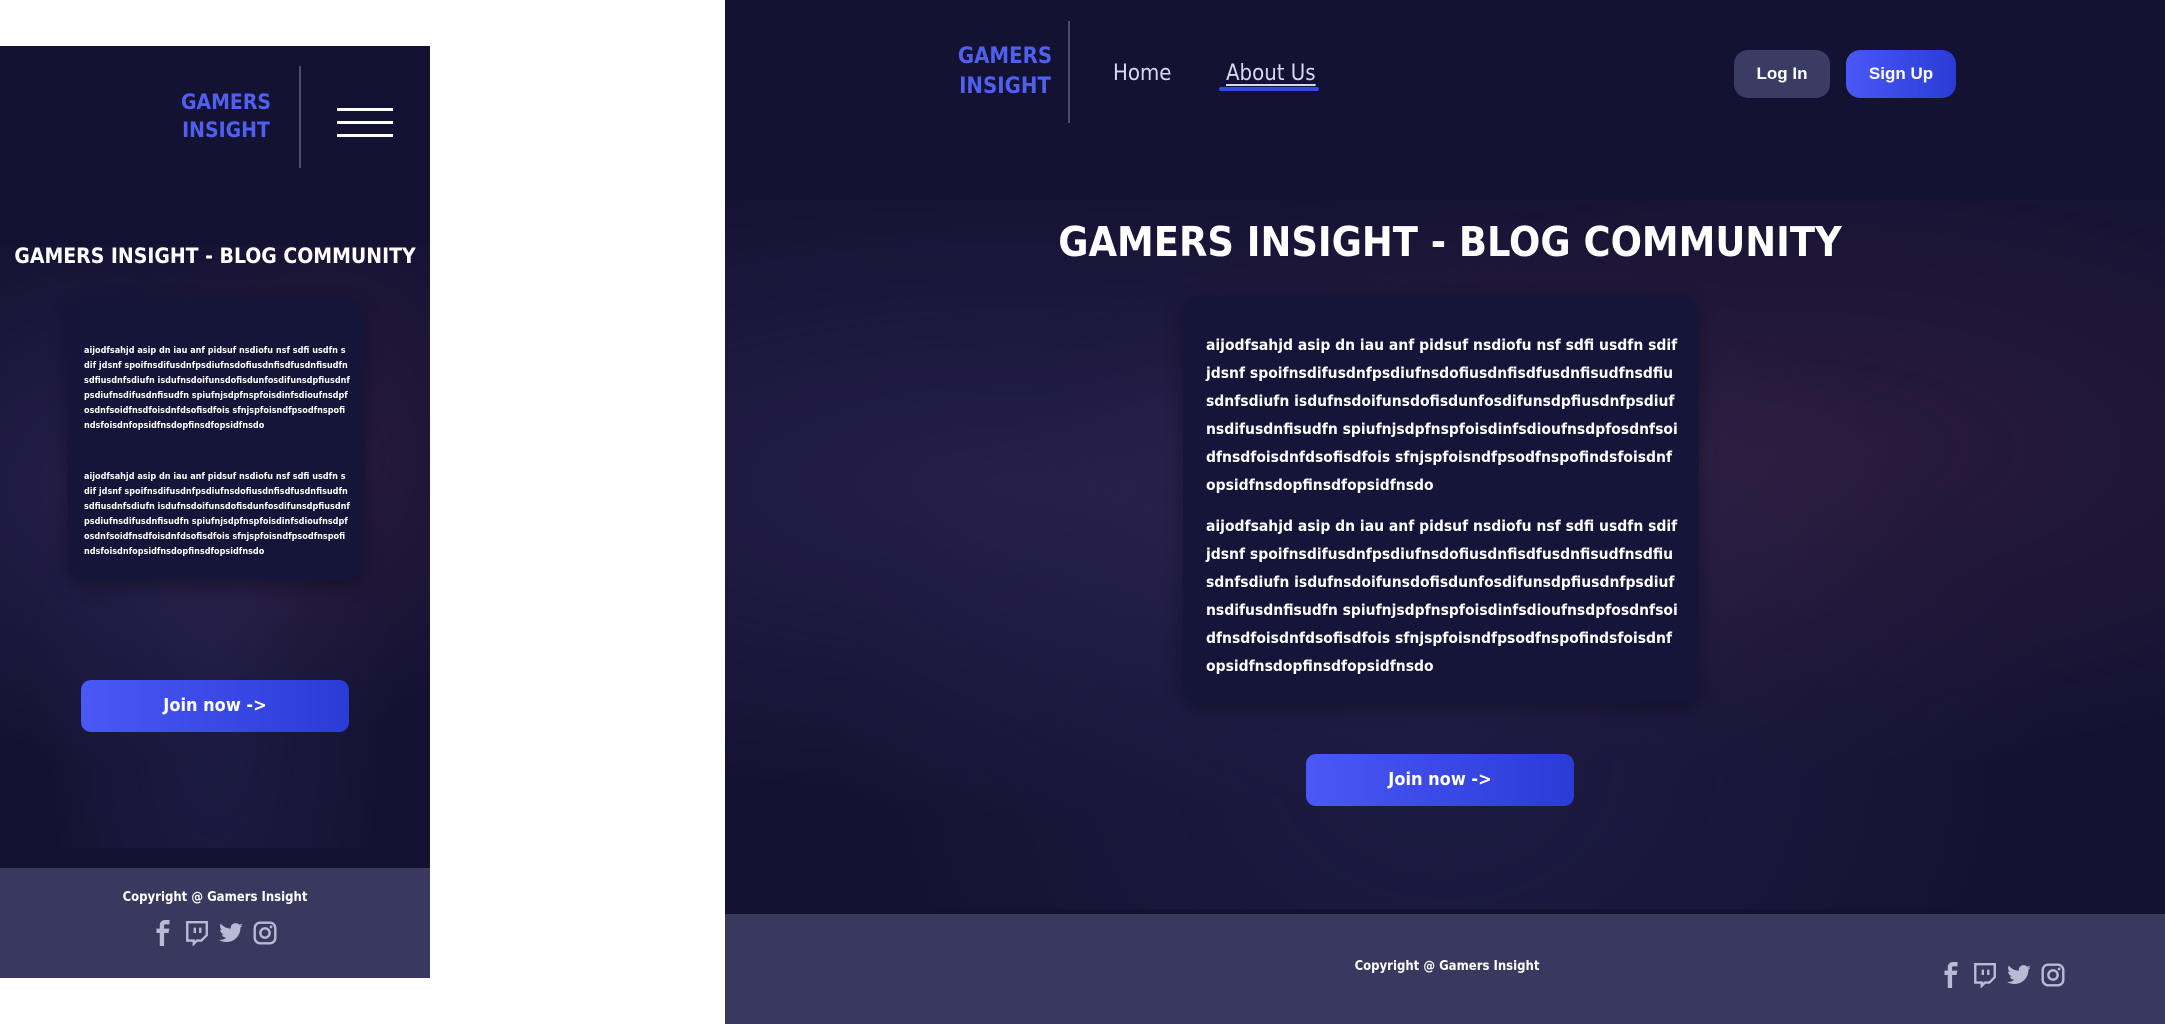 The width and height of the screenshot is (2165, 1024). What do you see at coordinates (365, 123) in the screenshot?
I see `hamburger-menu-icon` at bounding box center [365, 123].